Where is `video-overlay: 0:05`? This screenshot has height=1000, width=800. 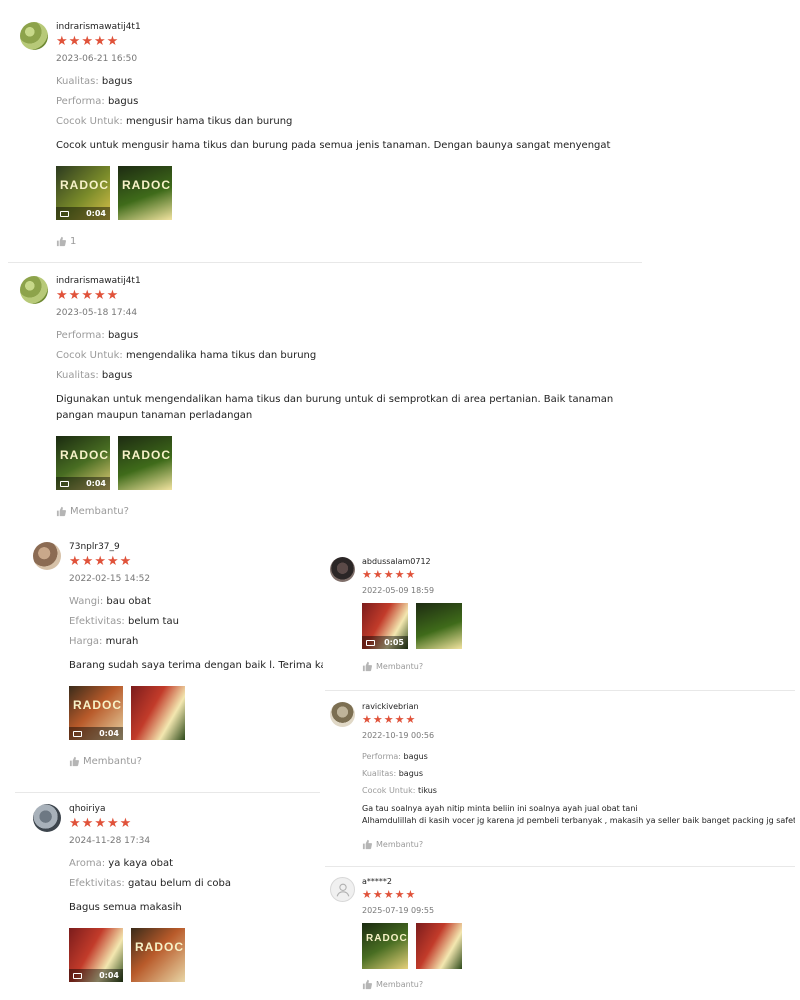 video-overlay: 0:05 is located at coordinates (385, 642).